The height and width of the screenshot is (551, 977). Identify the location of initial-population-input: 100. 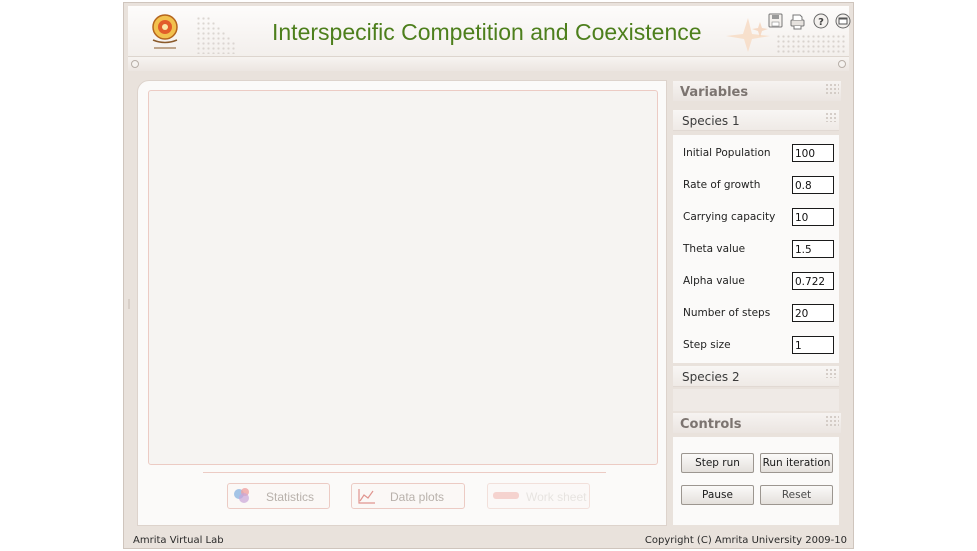
(813, 153).